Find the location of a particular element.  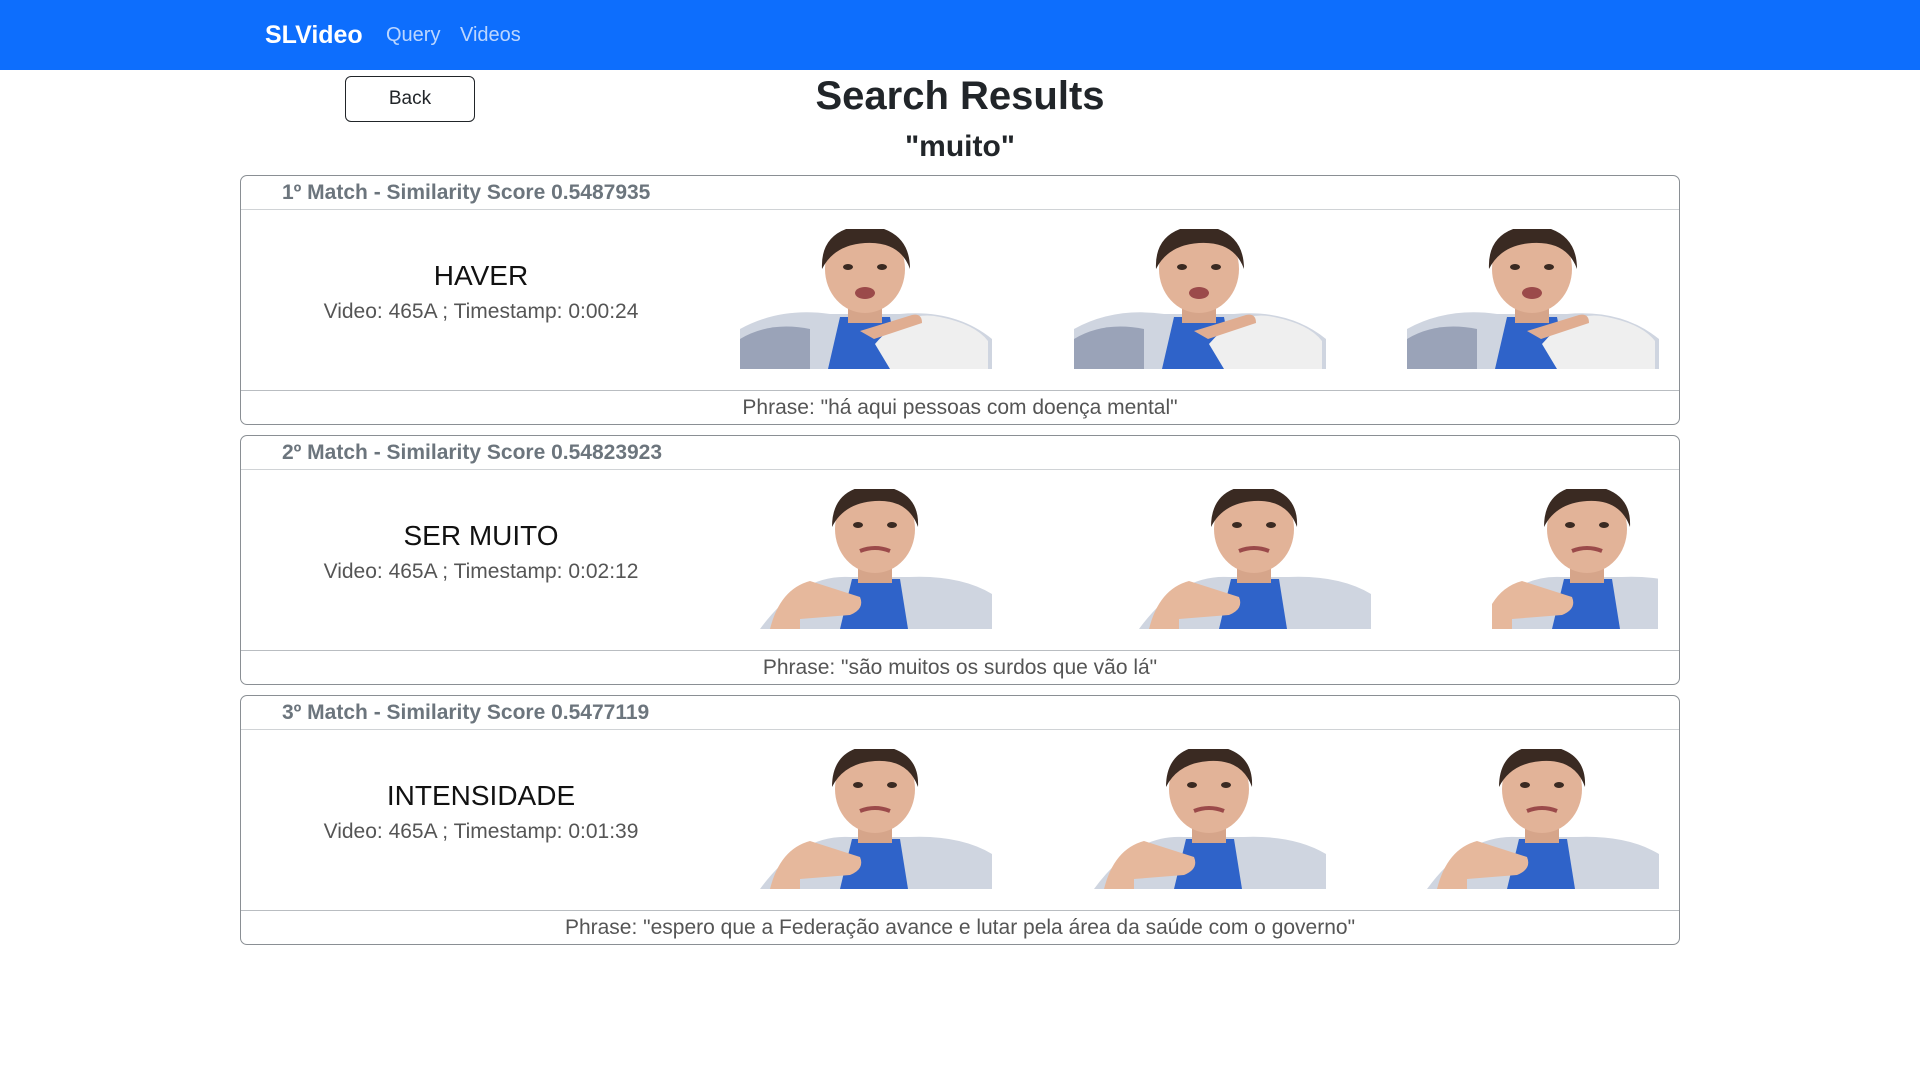

nav-link-videos: Videos is located at coordinates (490, 35).